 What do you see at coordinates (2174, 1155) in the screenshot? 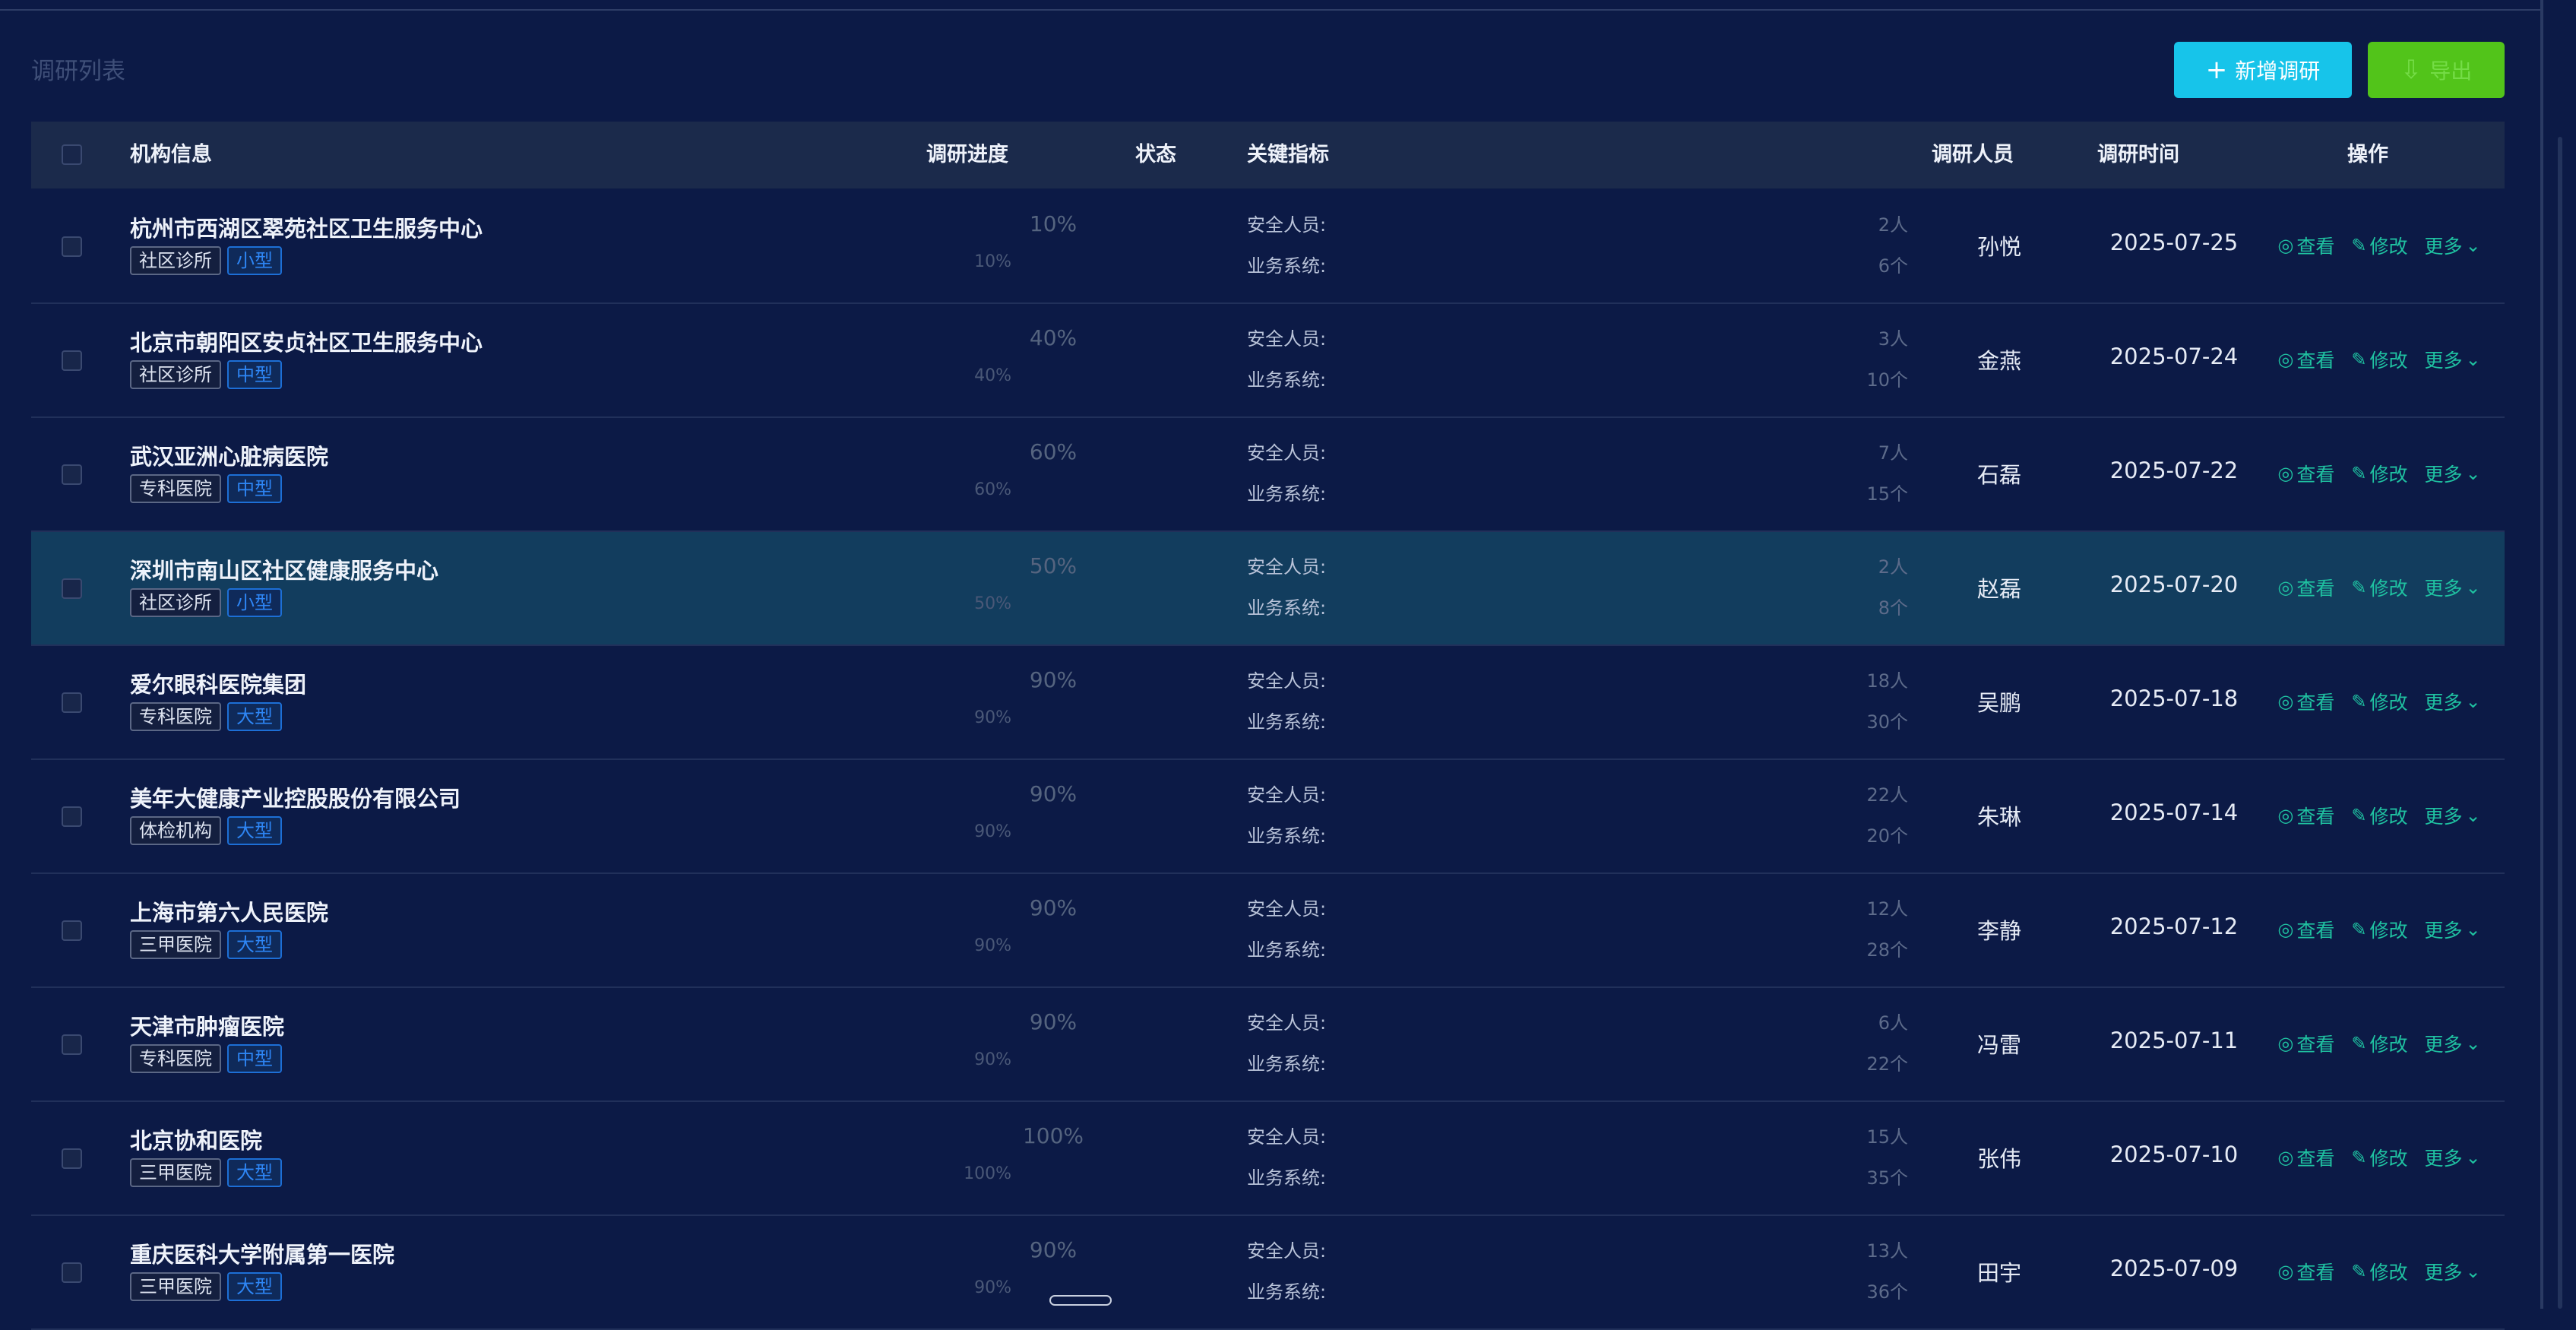
I see `survey-date: 2025-07-10` at bounding box center [2174, 1155].